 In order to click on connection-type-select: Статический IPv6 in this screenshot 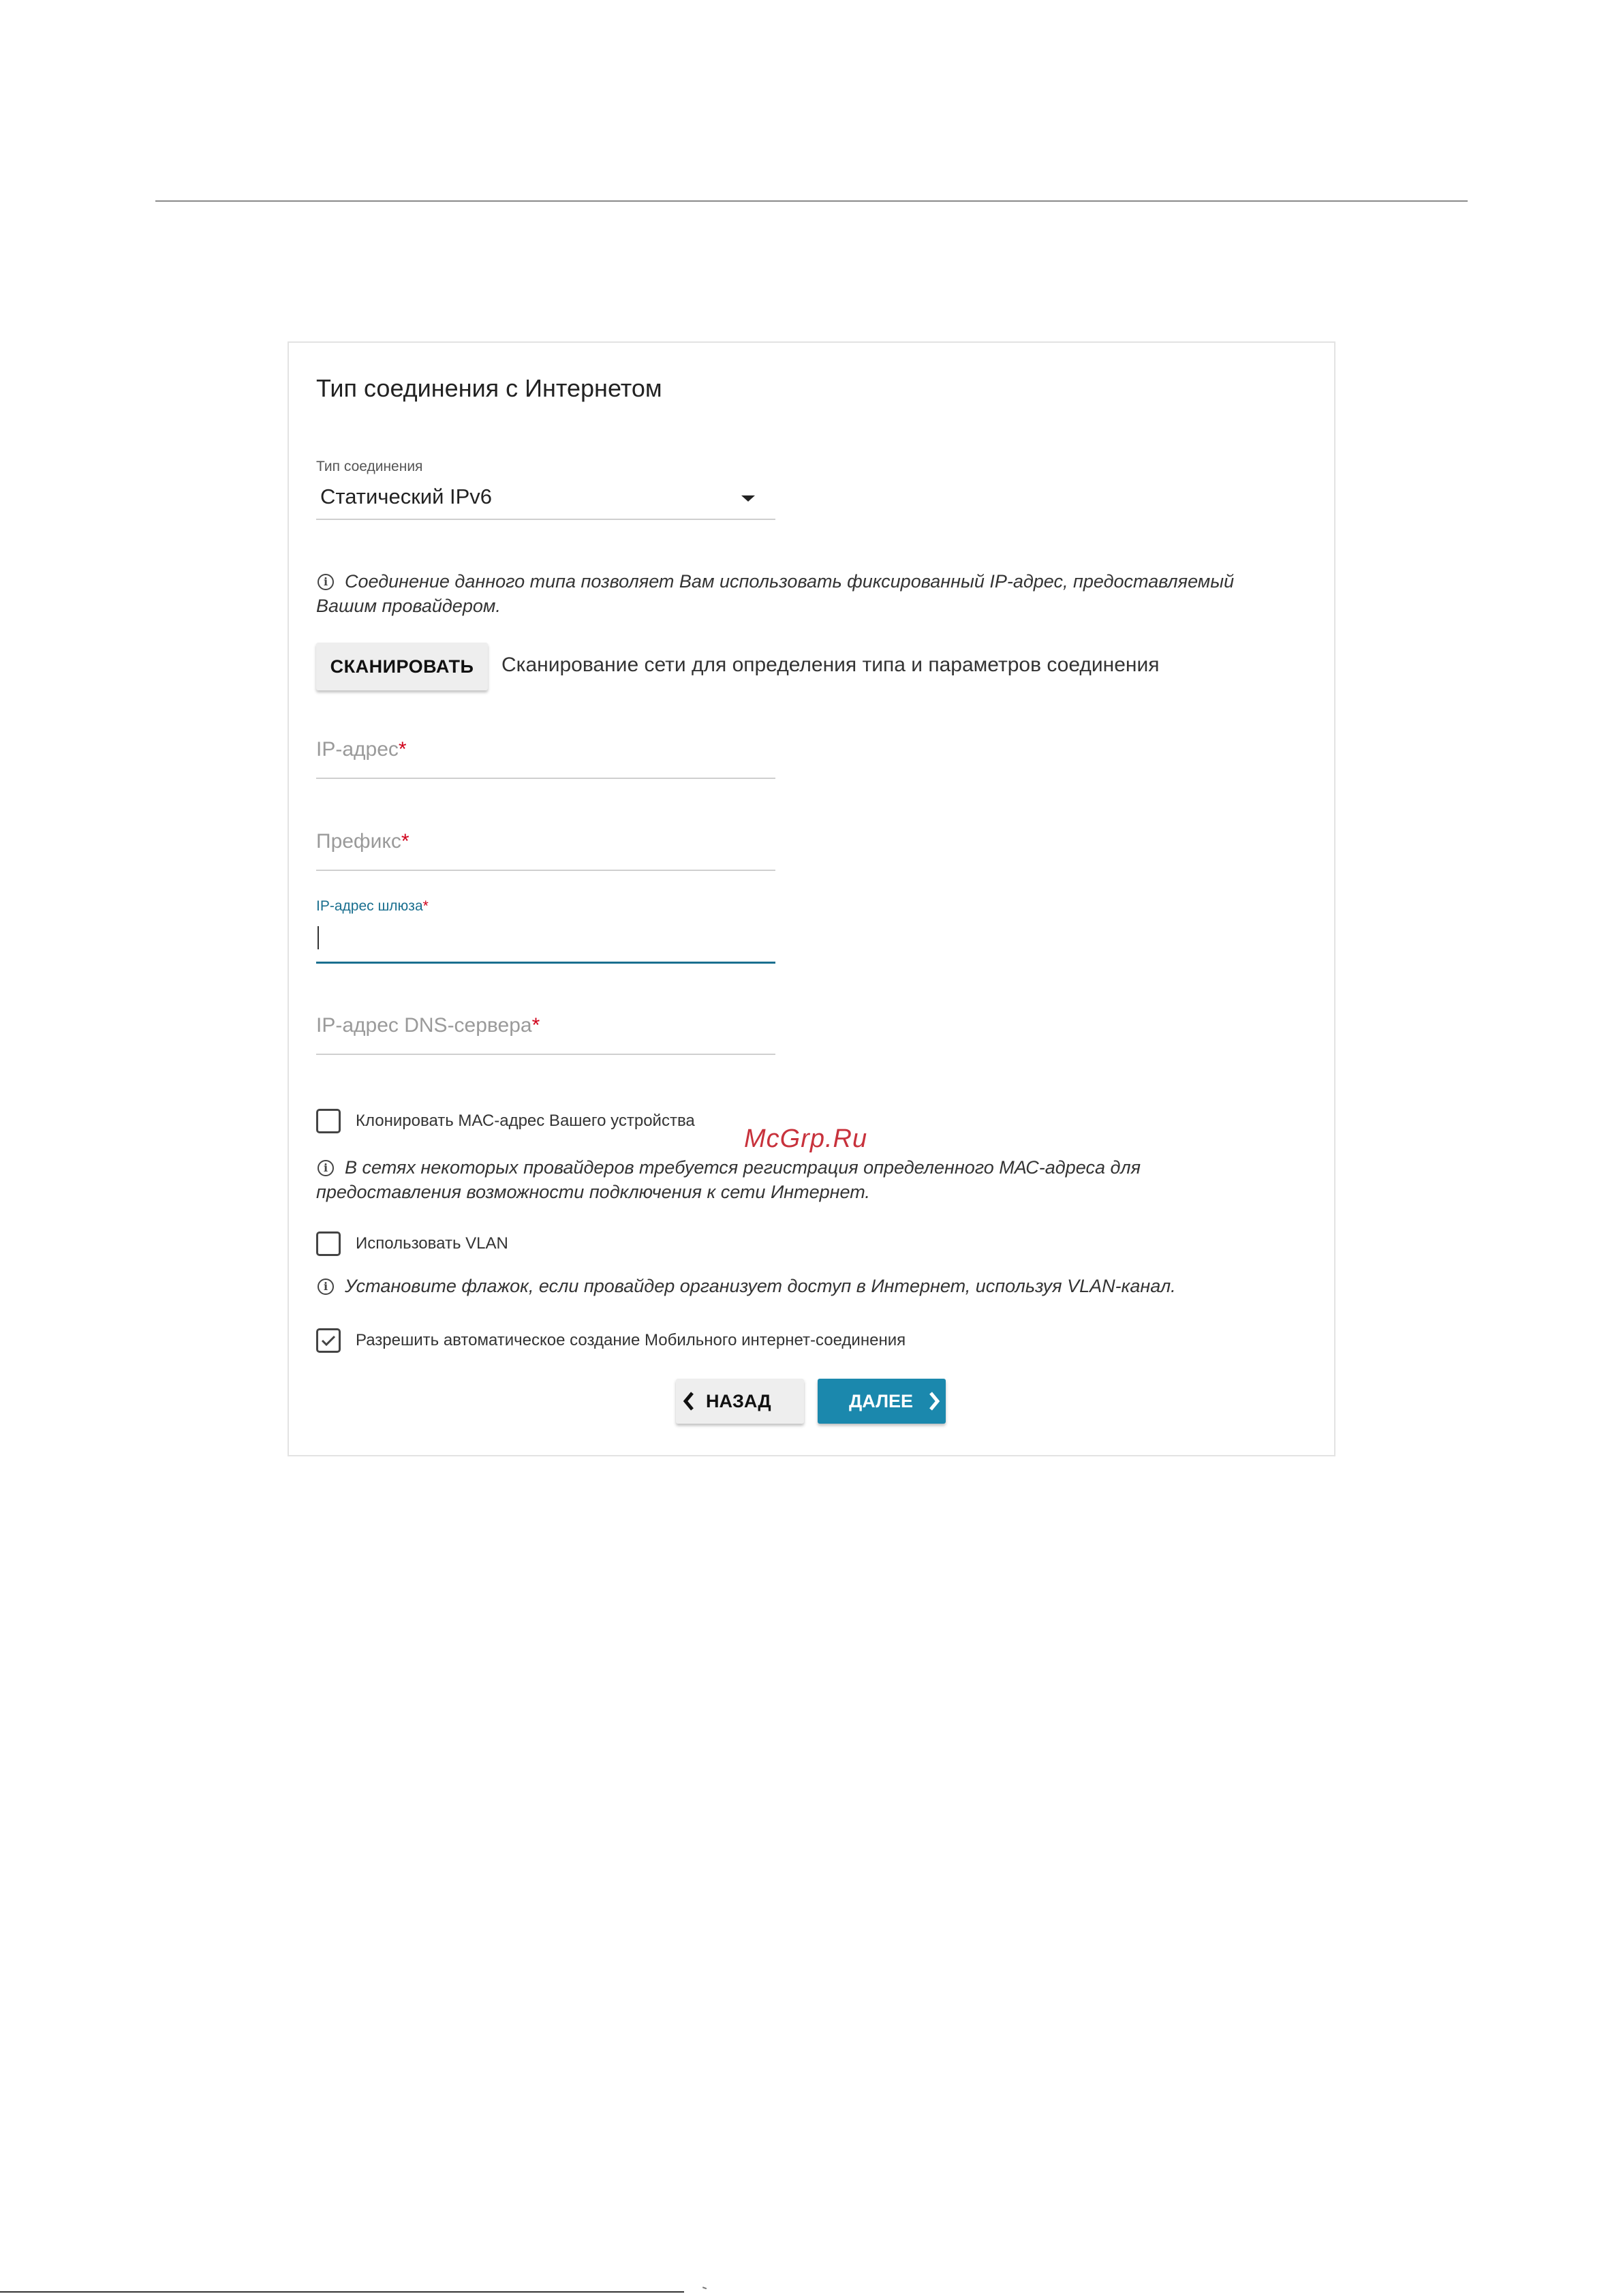, I will do `click(545, 499)`.